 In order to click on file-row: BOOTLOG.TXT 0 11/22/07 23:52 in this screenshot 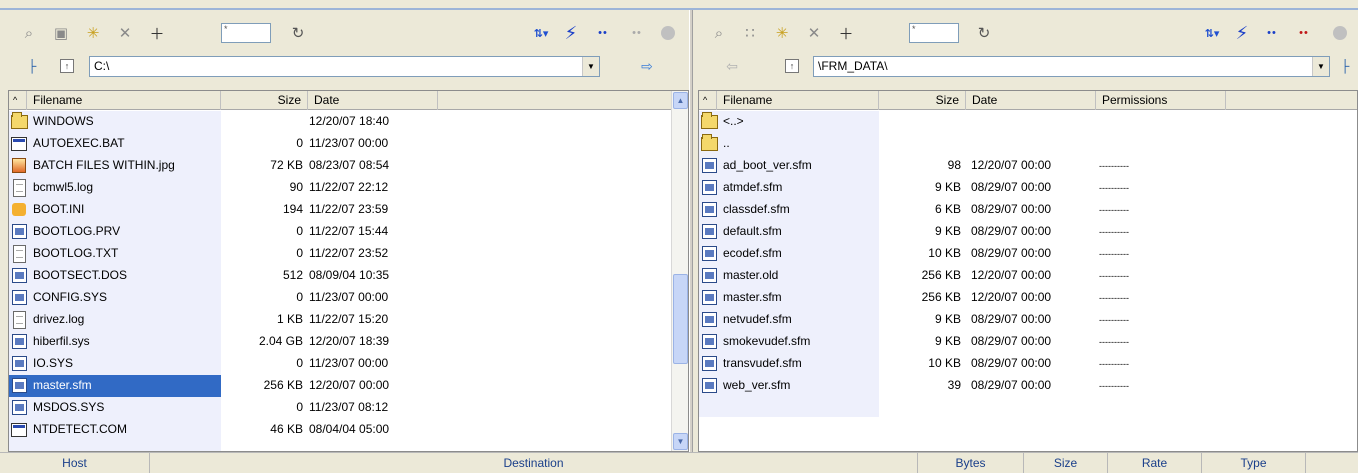, I will do `click(348, 254)`.